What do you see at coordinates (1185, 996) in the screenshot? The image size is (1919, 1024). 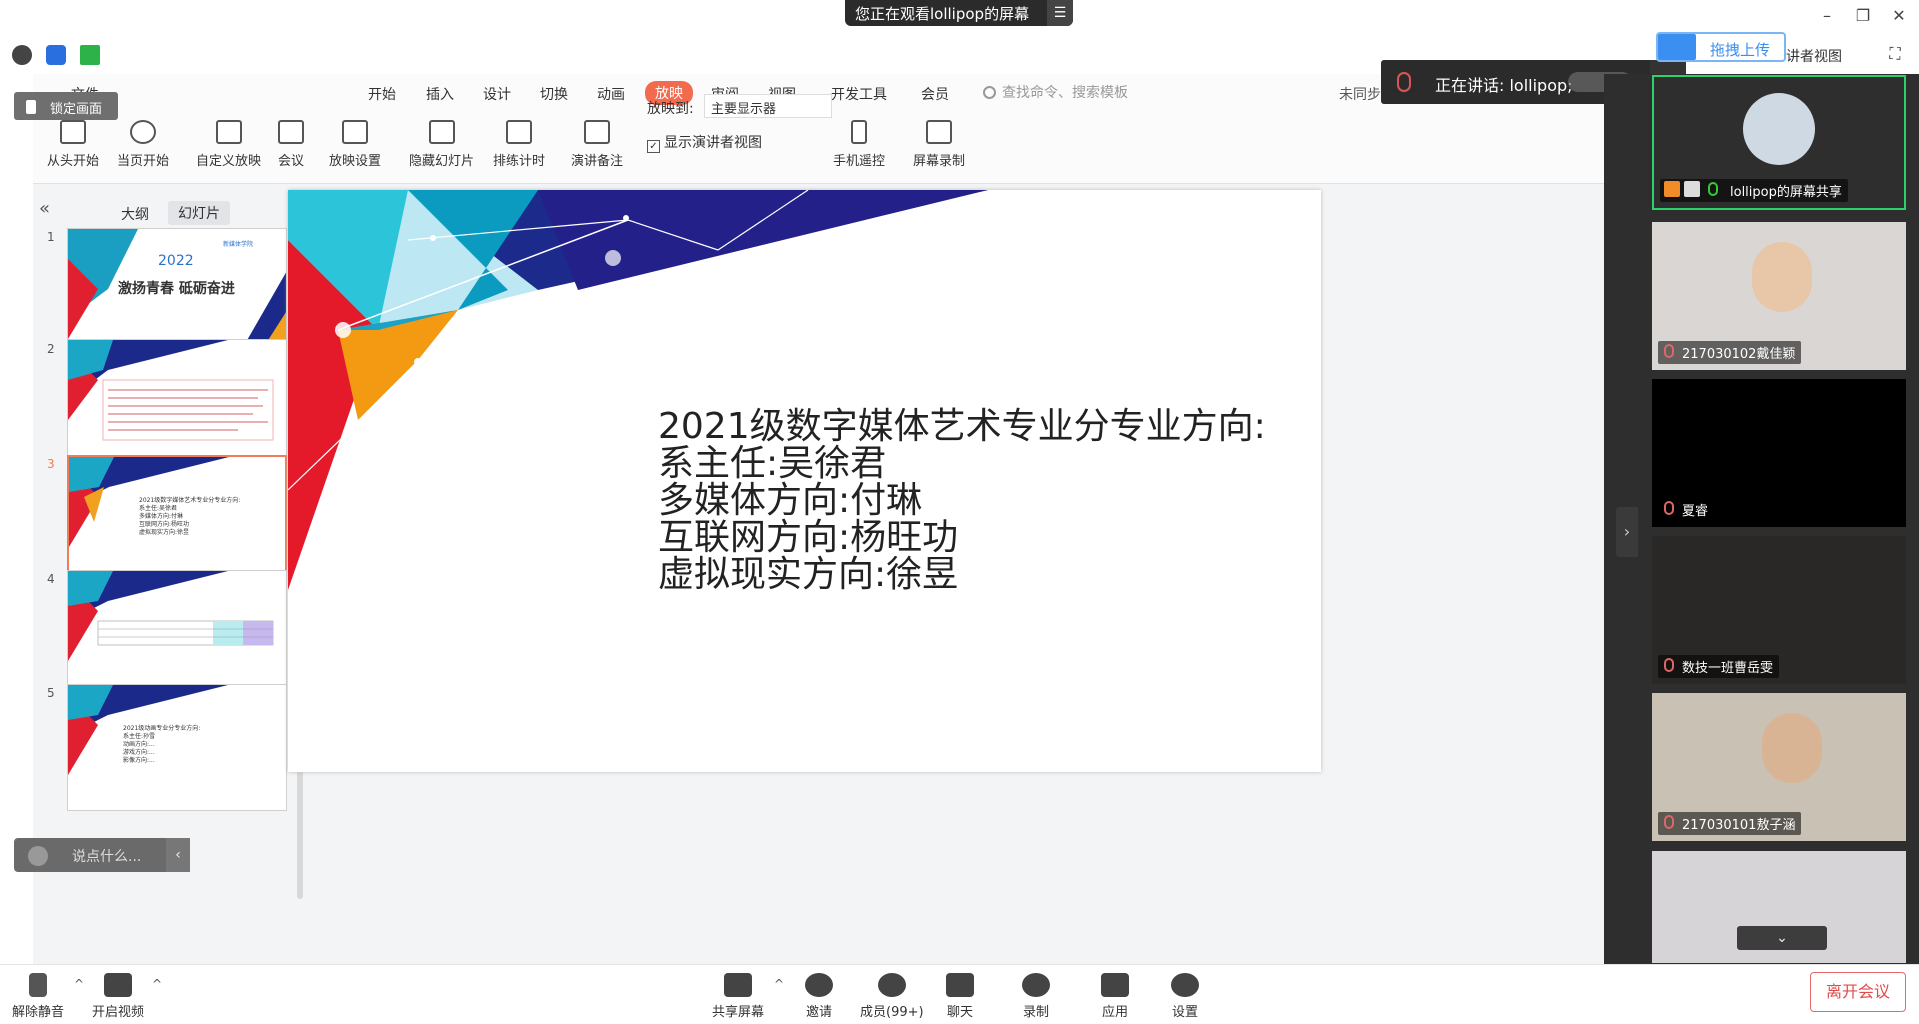 I see `settings-button: 设置` at bounding box center [1185, 996].